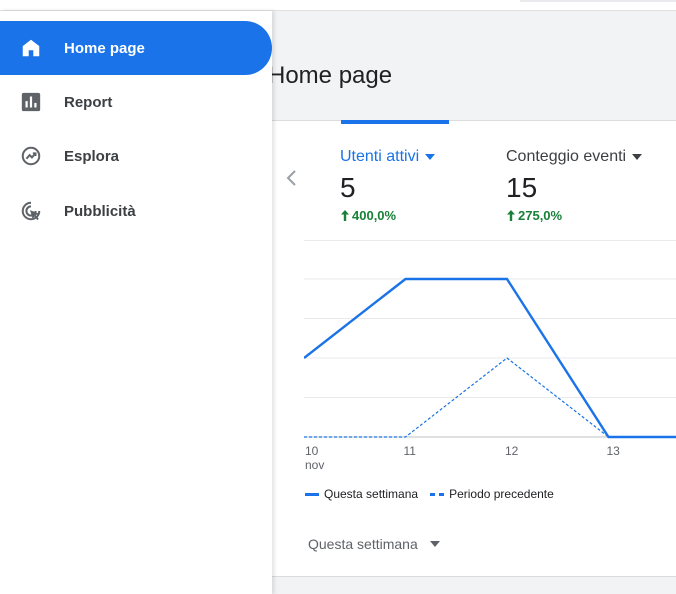 The height and width of the screenshot is (594, 676). What do you see at coordinates (388, 185) in the screenshot?
I see `metric-tab-active-users: Utenti attivi 5 400,0%` at bounding box center [388, 185].